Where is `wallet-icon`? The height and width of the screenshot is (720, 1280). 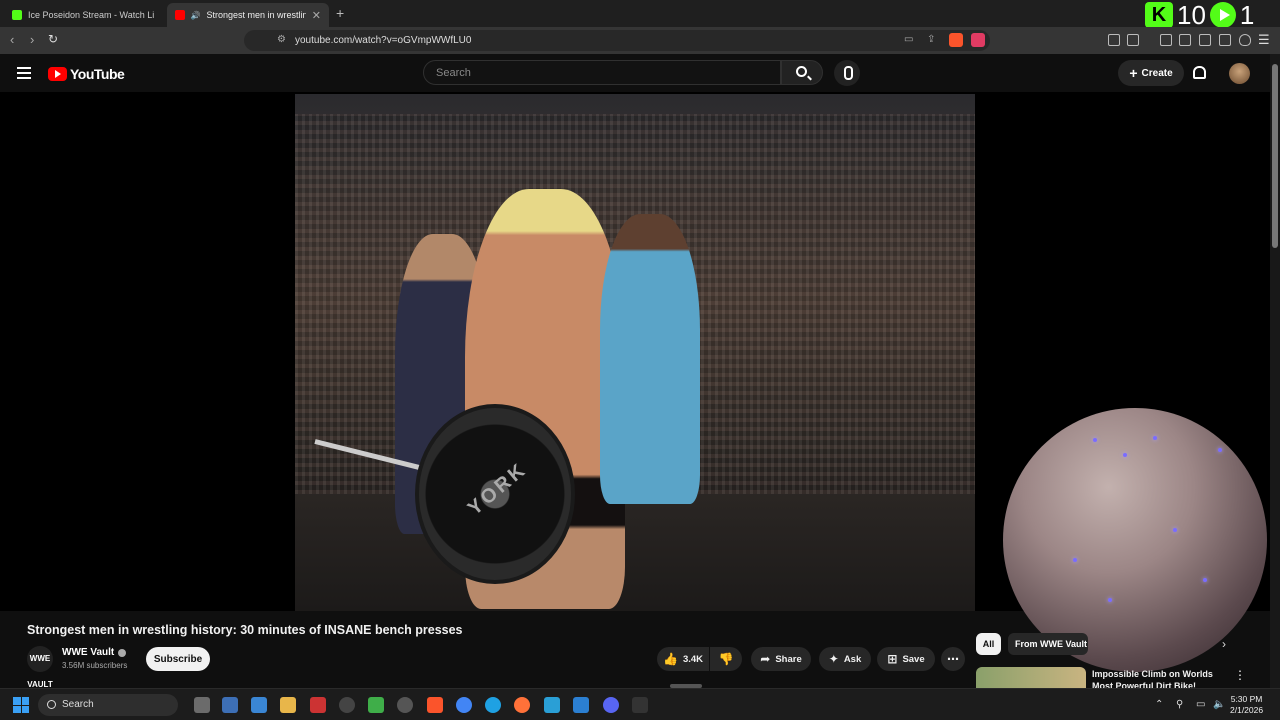 wallet-icon is located at coordinates (1133, 40).